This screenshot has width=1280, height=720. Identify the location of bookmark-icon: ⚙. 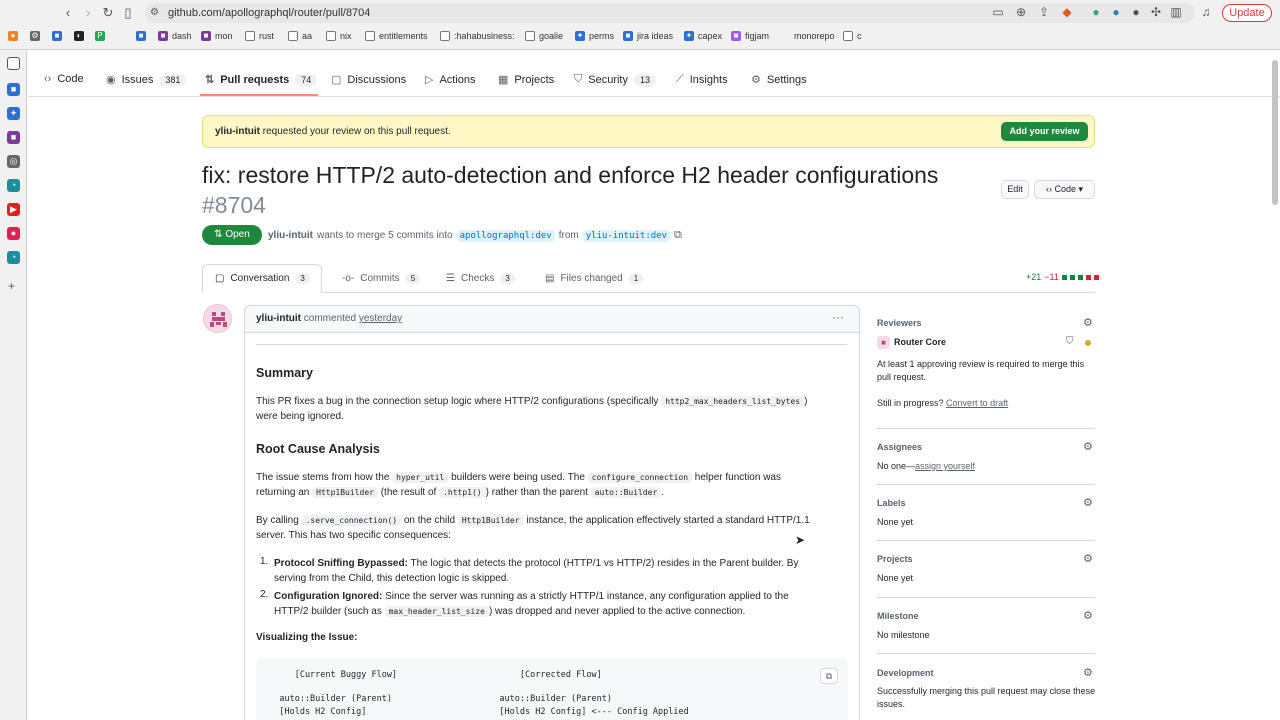
(35, 36).